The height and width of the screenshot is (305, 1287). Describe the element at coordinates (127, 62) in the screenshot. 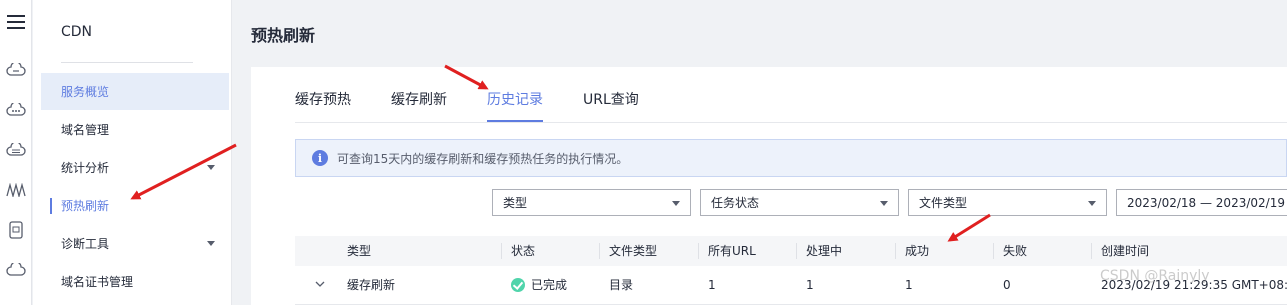

I see `sidebar-divider` at that location.